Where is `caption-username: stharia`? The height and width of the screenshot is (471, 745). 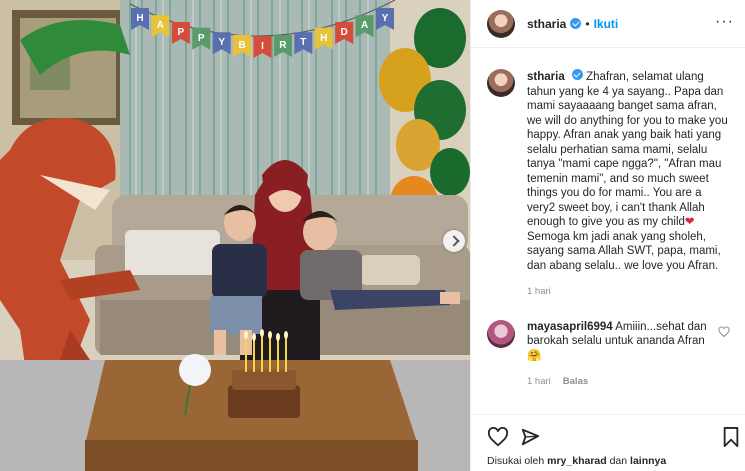
caption-username: stharia is located at coordinates (546, 77).